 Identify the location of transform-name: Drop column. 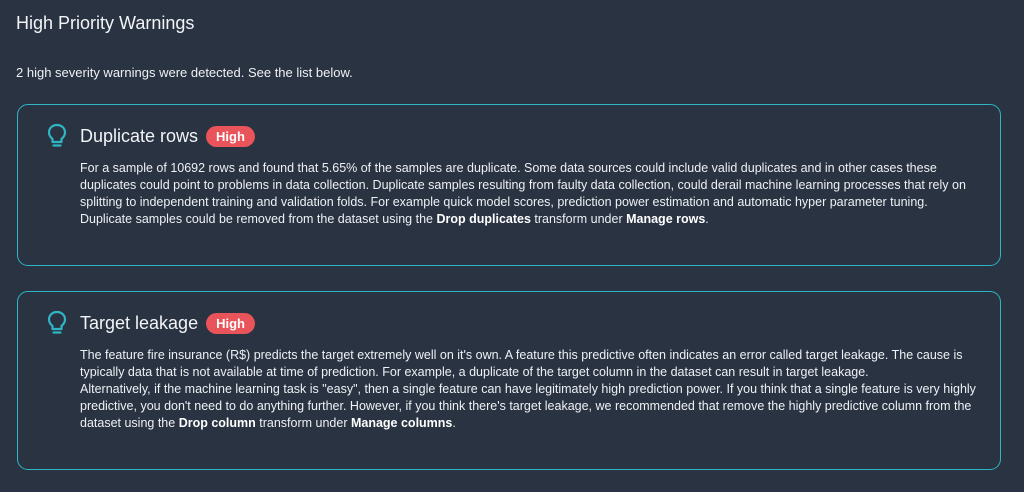
(217, 423).